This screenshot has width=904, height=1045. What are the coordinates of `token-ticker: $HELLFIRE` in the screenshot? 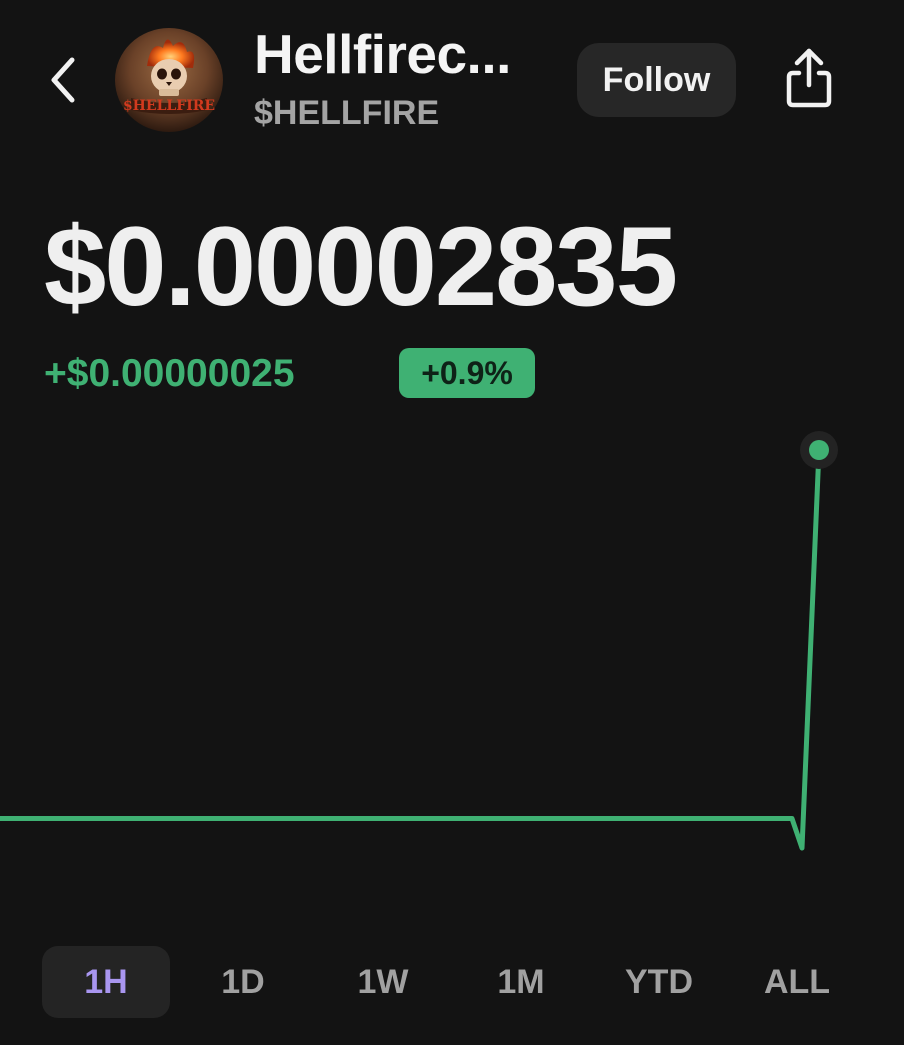 It's located at (347, 113).